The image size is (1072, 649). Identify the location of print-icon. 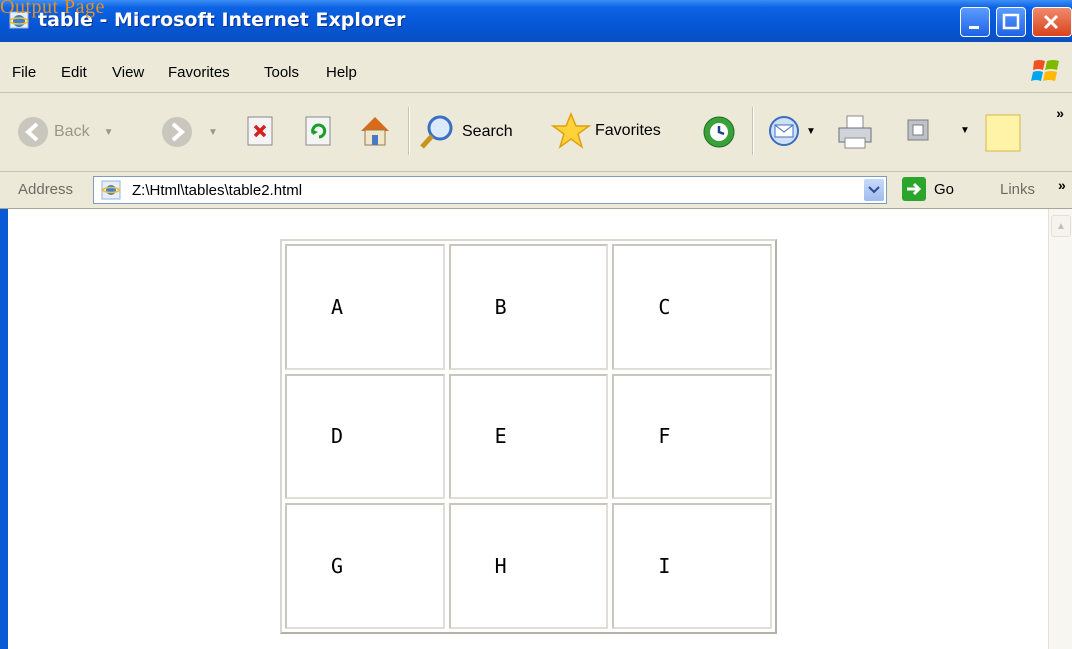
(855, 132).